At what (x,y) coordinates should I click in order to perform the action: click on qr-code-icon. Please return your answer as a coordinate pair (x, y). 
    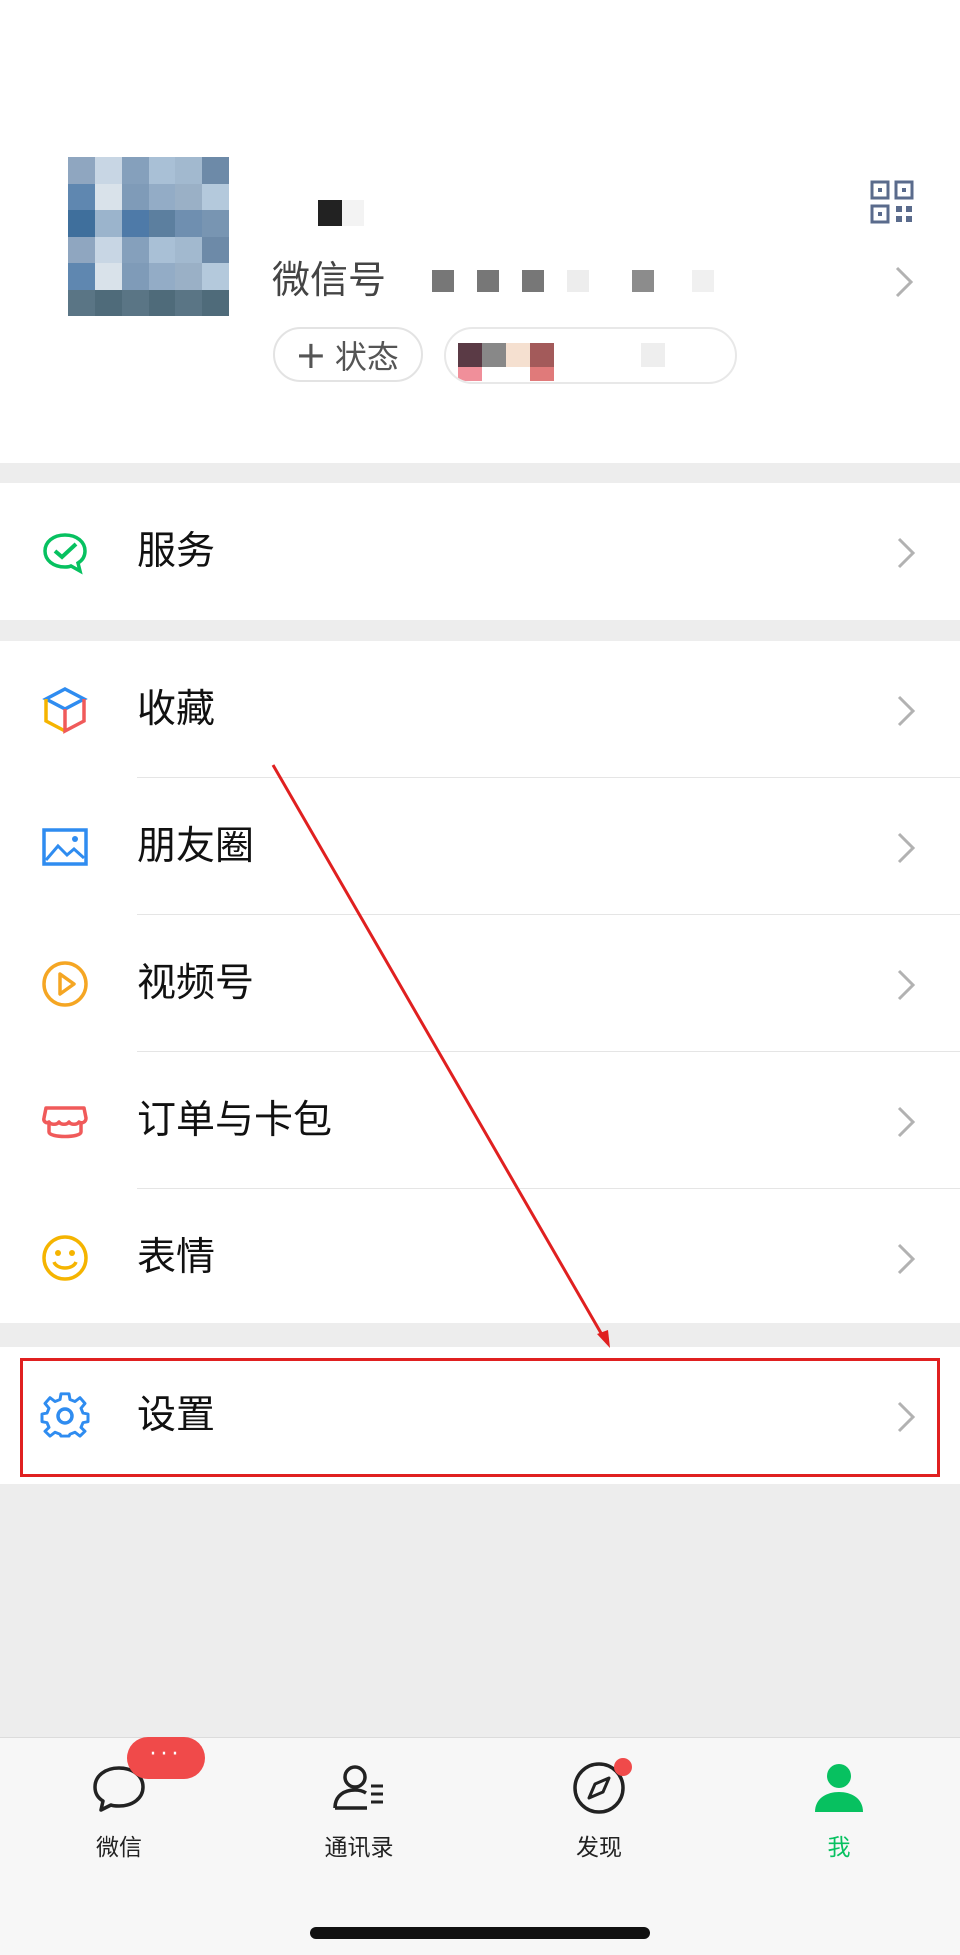
    Looking at the image, I should click on (892, 202).